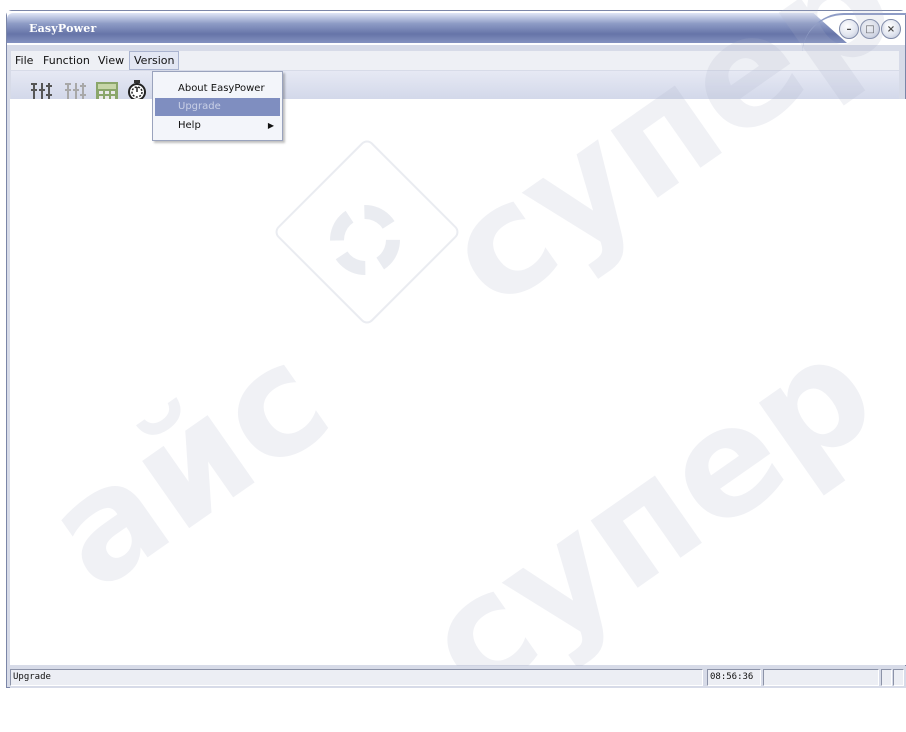 This screenshot has width=906, height=732. I want to click on maximize-icon: □, so click(870, 29).